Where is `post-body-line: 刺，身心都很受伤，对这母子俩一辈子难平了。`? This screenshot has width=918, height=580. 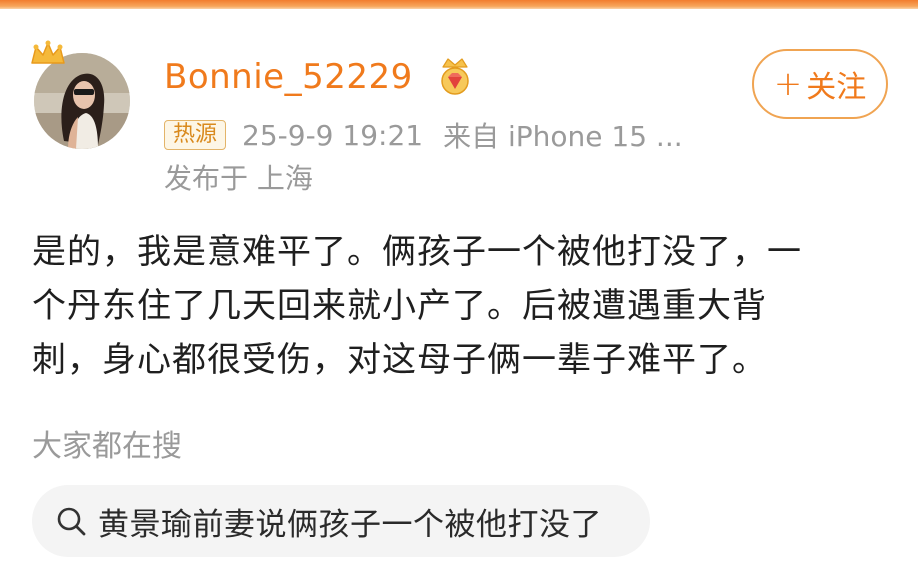 post-body-line: 刺，身心都很受伤，对这母子俩一辈子难平了。 is located at coordinates (399, 360).